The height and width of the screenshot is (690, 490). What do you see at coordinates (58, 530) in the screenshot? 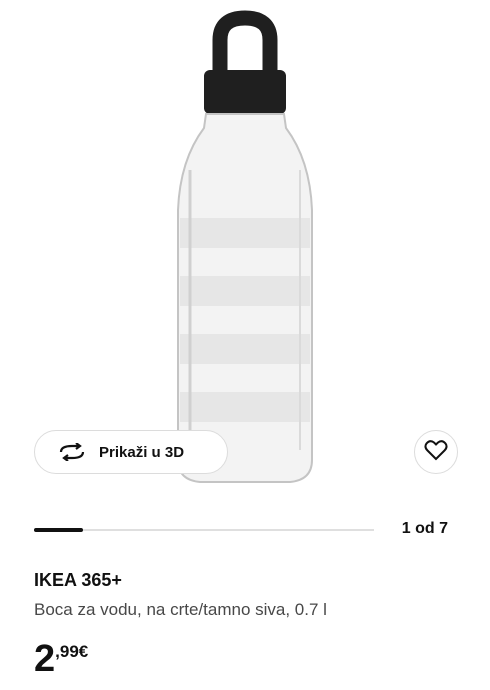
I see `gallery-progress-fill` at bounding box center [58, 530].